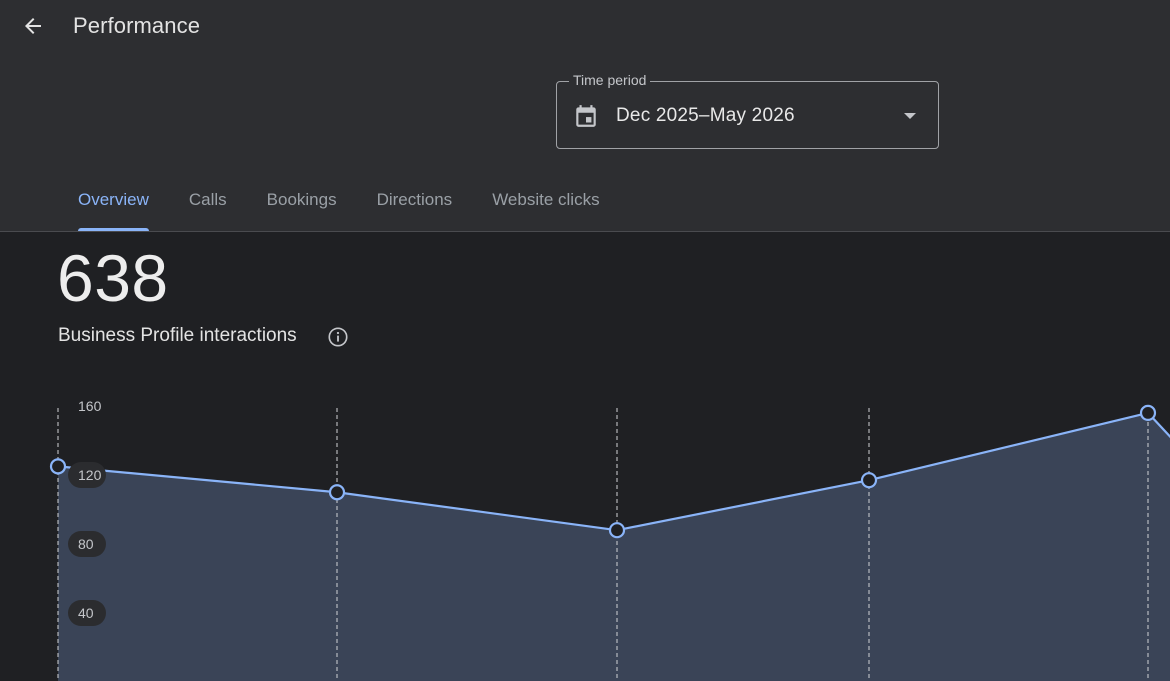  I want to click on tab-overview: Overview, so click(113, 200).